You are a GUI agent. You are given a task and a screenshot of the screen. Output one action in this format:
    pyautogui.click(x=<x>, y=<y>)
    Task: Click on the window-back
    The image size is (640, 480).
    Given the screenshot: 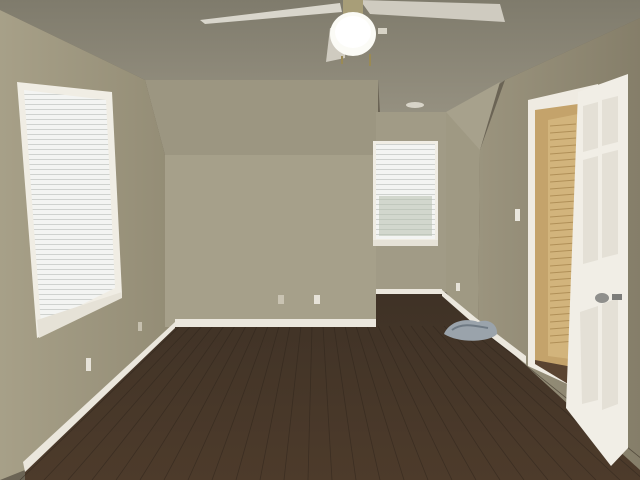 What is the action you would take?
    pyautogui.click(x=405, y=193)
    